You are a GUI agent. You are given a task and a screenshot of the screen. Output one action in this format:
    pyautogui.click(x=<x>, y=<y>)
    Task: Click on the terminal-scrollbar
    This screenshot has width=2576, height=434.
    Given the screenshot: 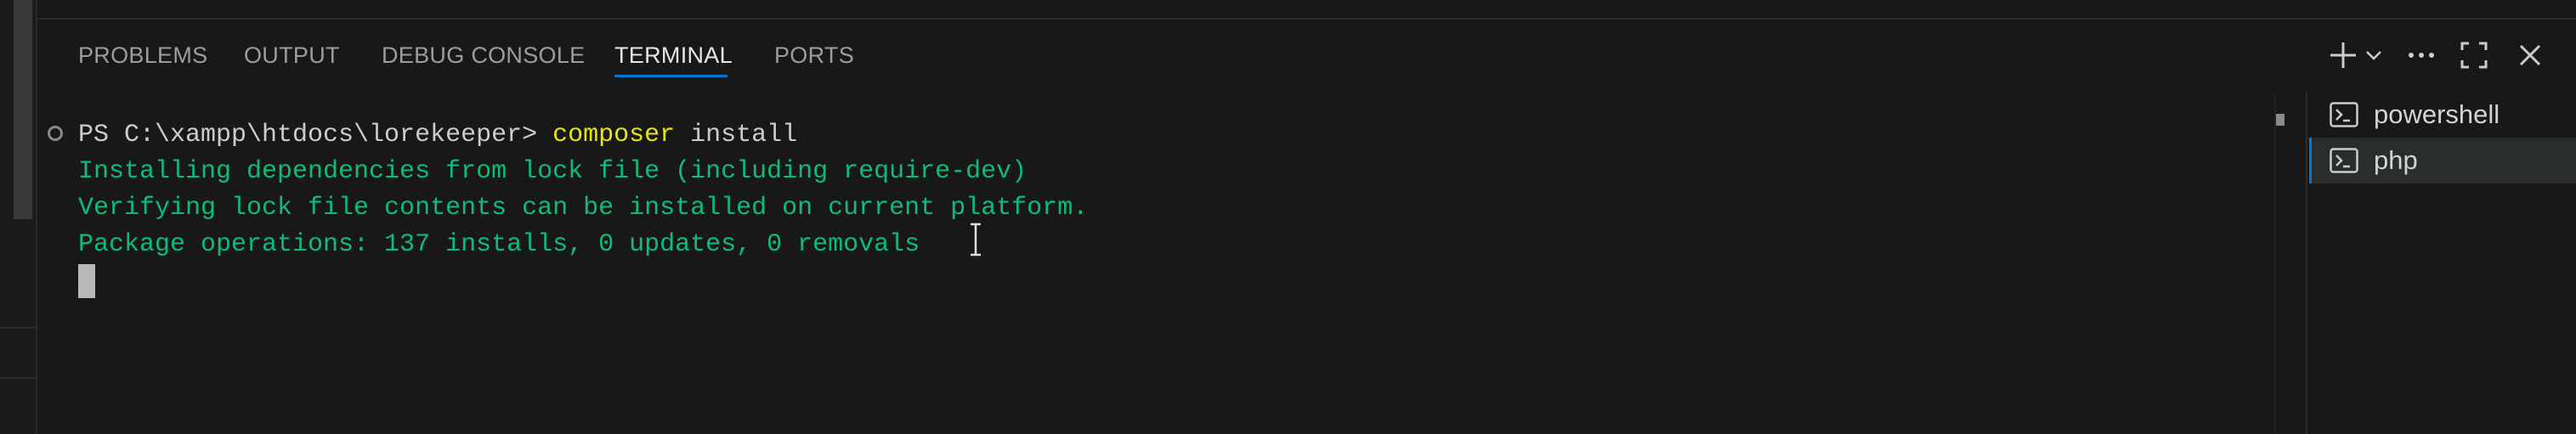 What is the action you would take?
    pyautogui.click(x=2280, y=120)
    